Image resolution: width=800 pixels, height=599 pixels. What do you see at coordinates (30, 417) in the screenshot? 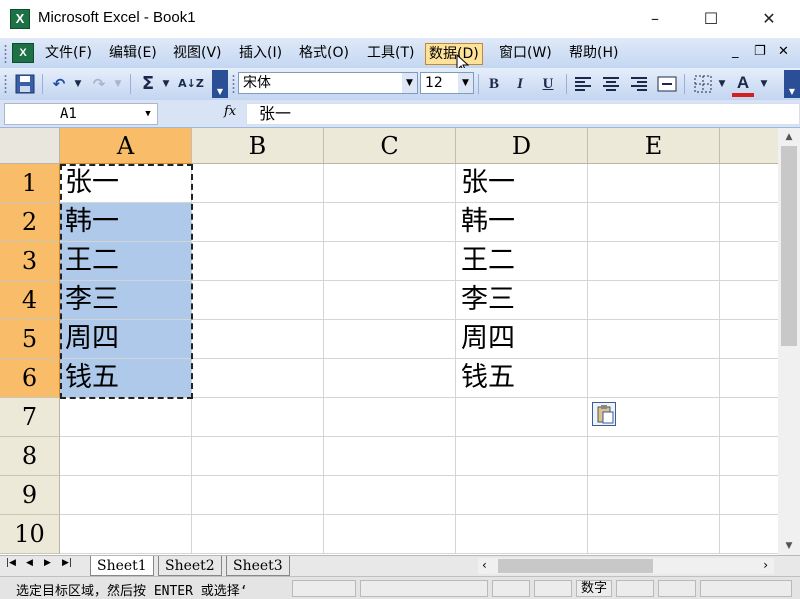
I see `row-header: 7` at bounding box center [30, 417].